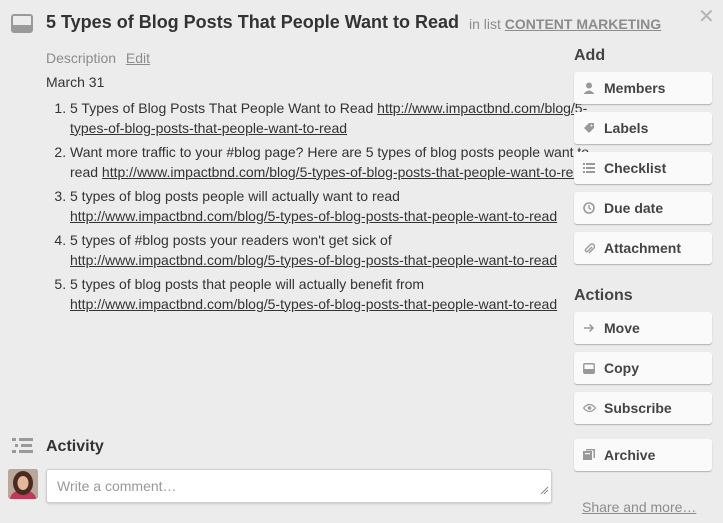  What do you see at coordinates (635, 168) in the screenshot?
I see `checklist-label: Checklist` at bounding box center [635, 168].